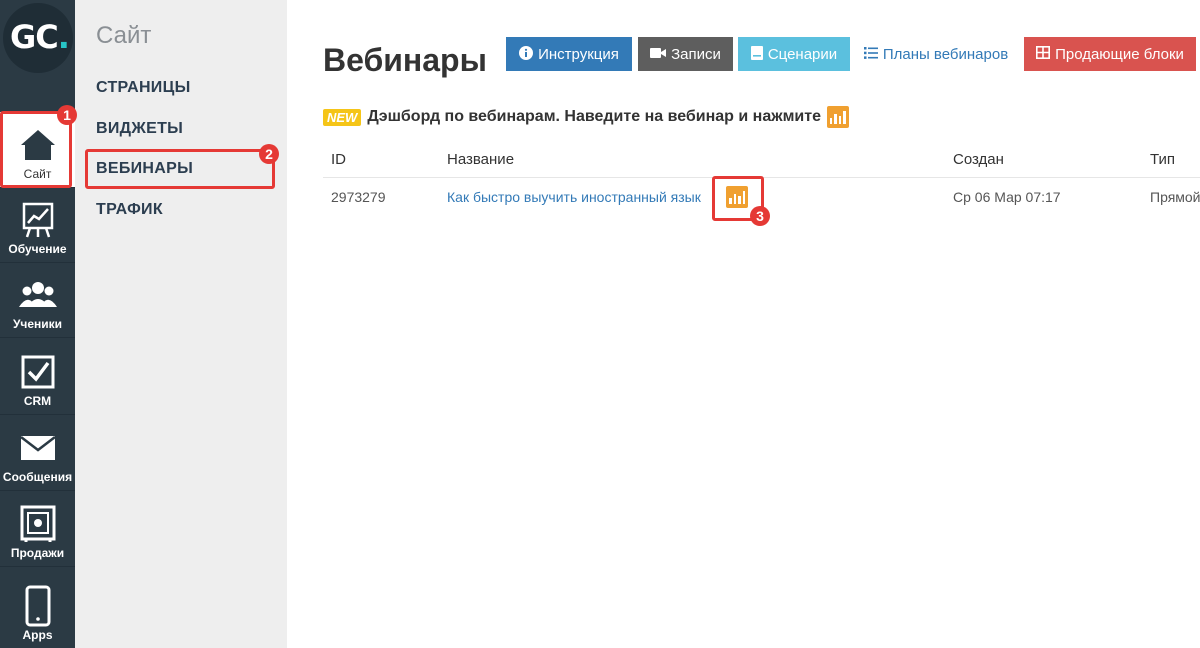 The image size is (1200, 648). What do you see at coordinates (358, 197) in the screenshot?
I see `webinar-id-cell: 2973279` at bounding box center [358, 197].